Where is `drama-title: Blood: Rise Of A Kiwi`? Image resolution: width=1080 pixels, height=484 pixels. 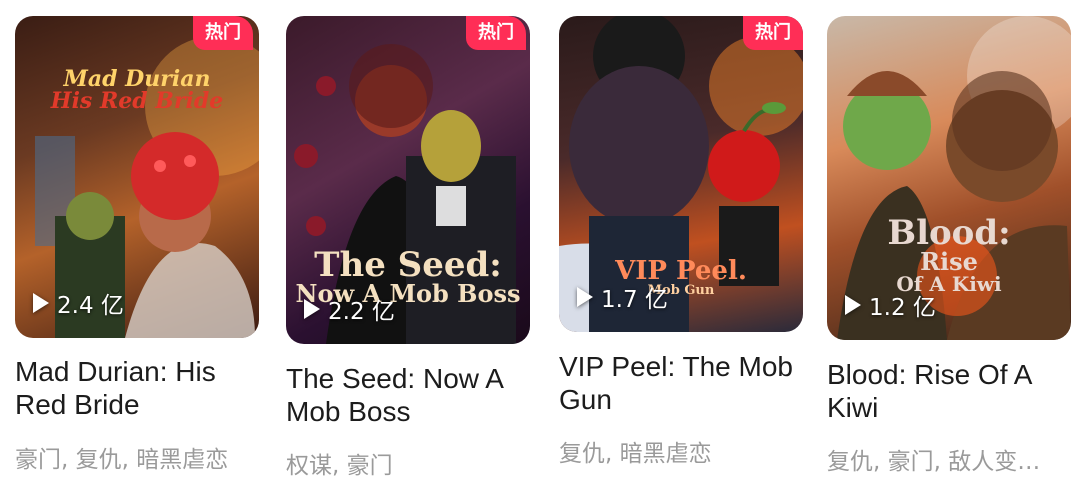
drama-title: Blood: Rise Of A Kiwi is located at coordinates (952, 391).